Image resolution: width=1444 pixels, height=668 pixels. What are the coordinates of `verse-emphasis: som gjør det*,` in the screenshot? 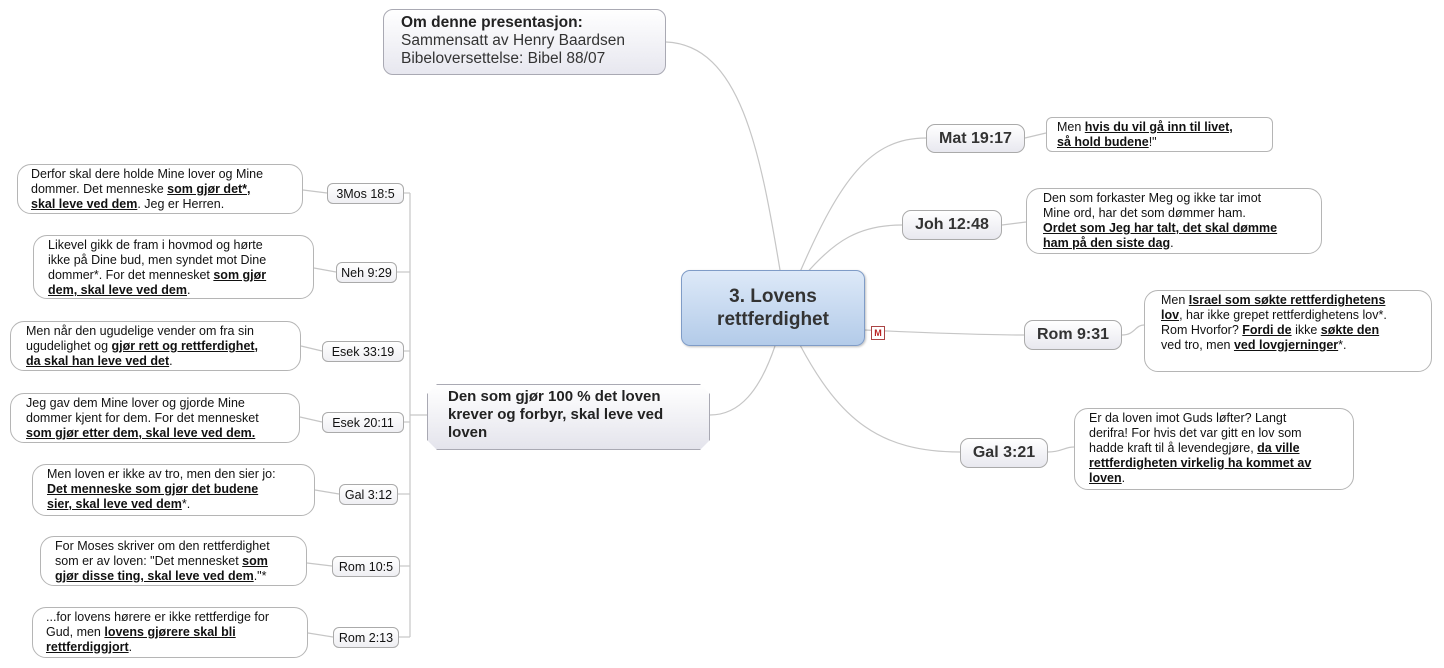 It's located at (209, 189).